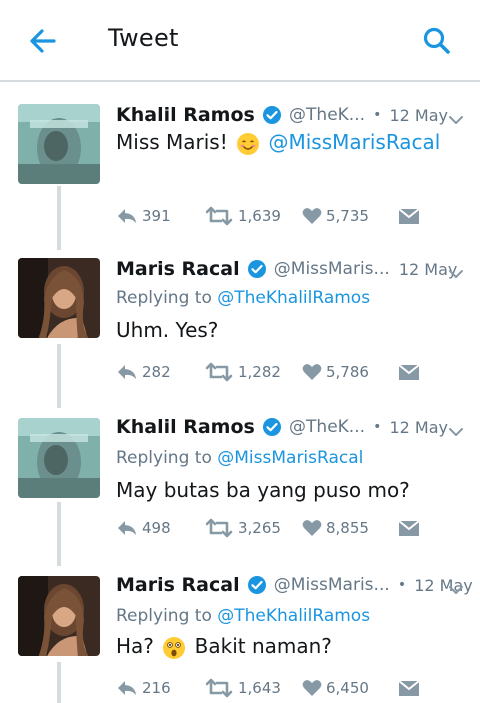 The width and height of the screenshot is (480, 703). I want to click on retweet-count: 1,282, so click(259, 372).